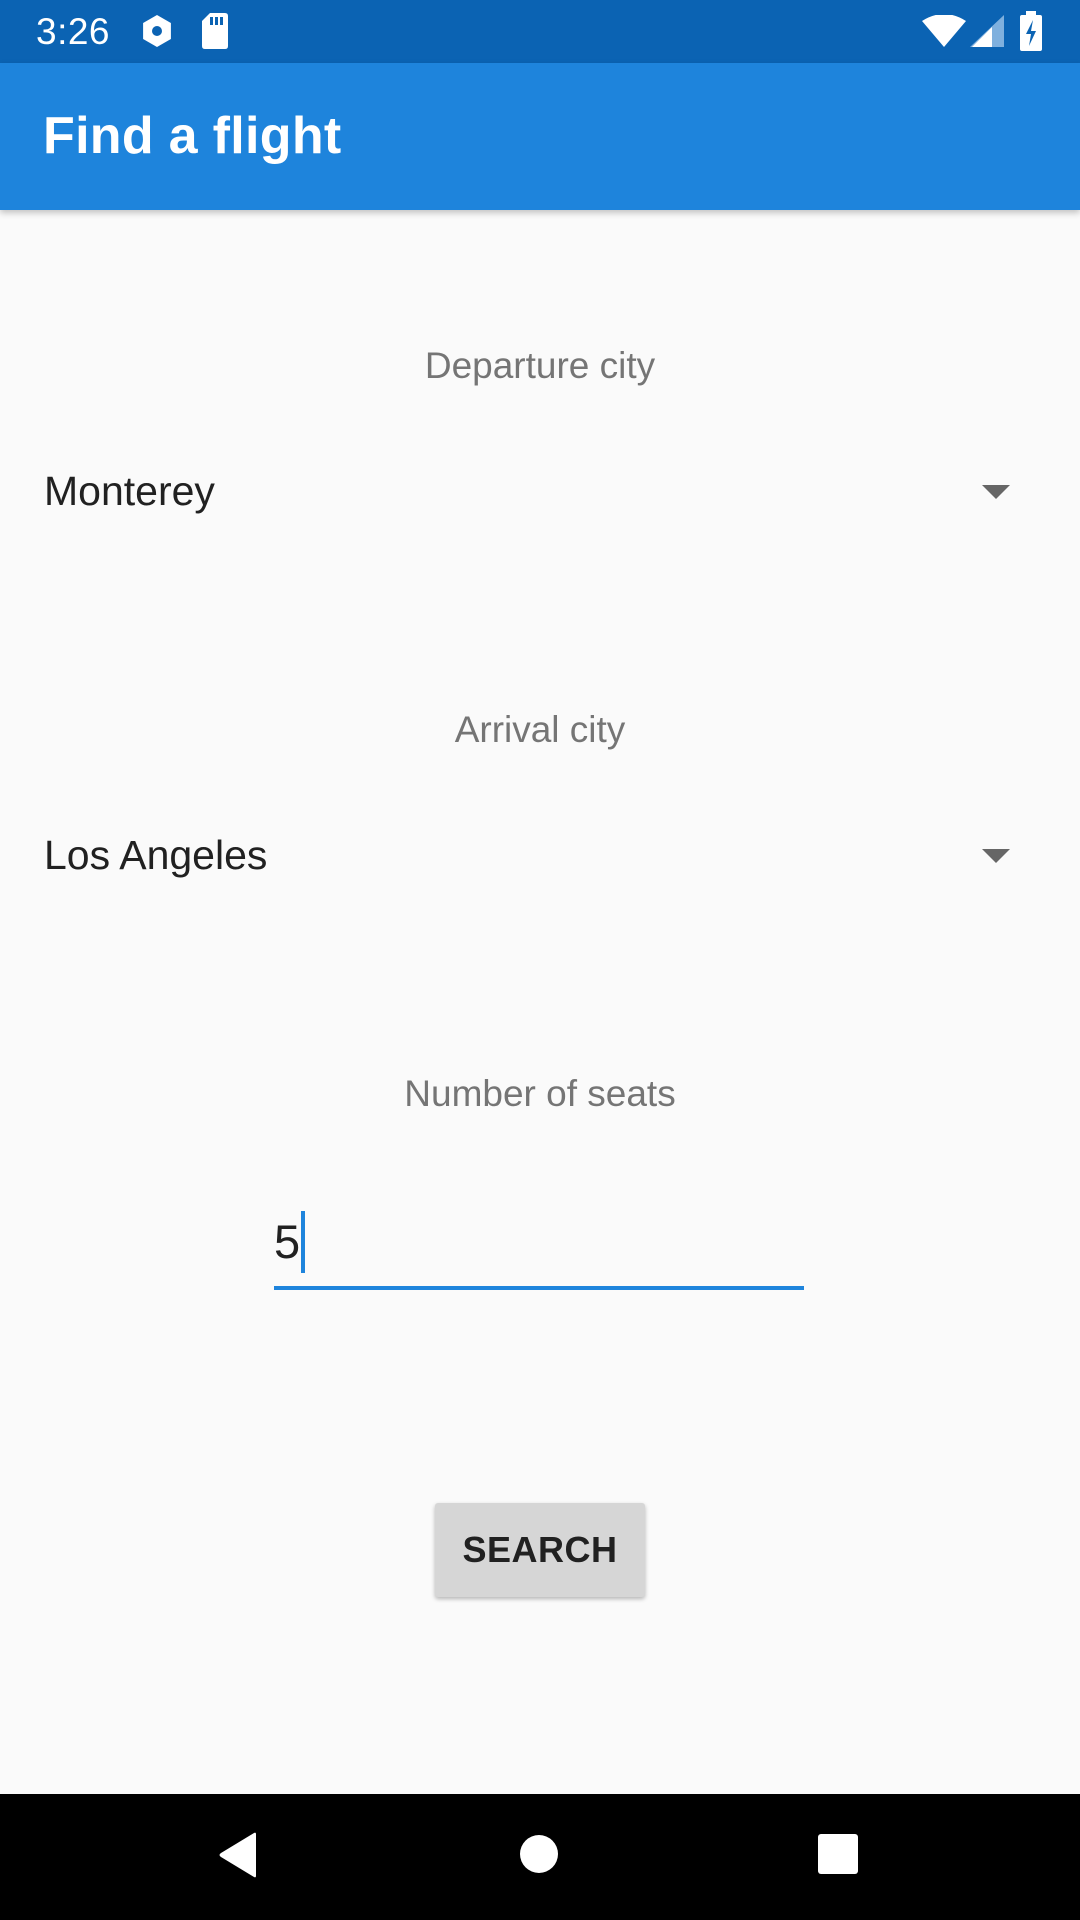  What do you see at coordinates (287, 1241) in the screenshot?
I see `seats-value: 5` at bounding box center [287, 1241].